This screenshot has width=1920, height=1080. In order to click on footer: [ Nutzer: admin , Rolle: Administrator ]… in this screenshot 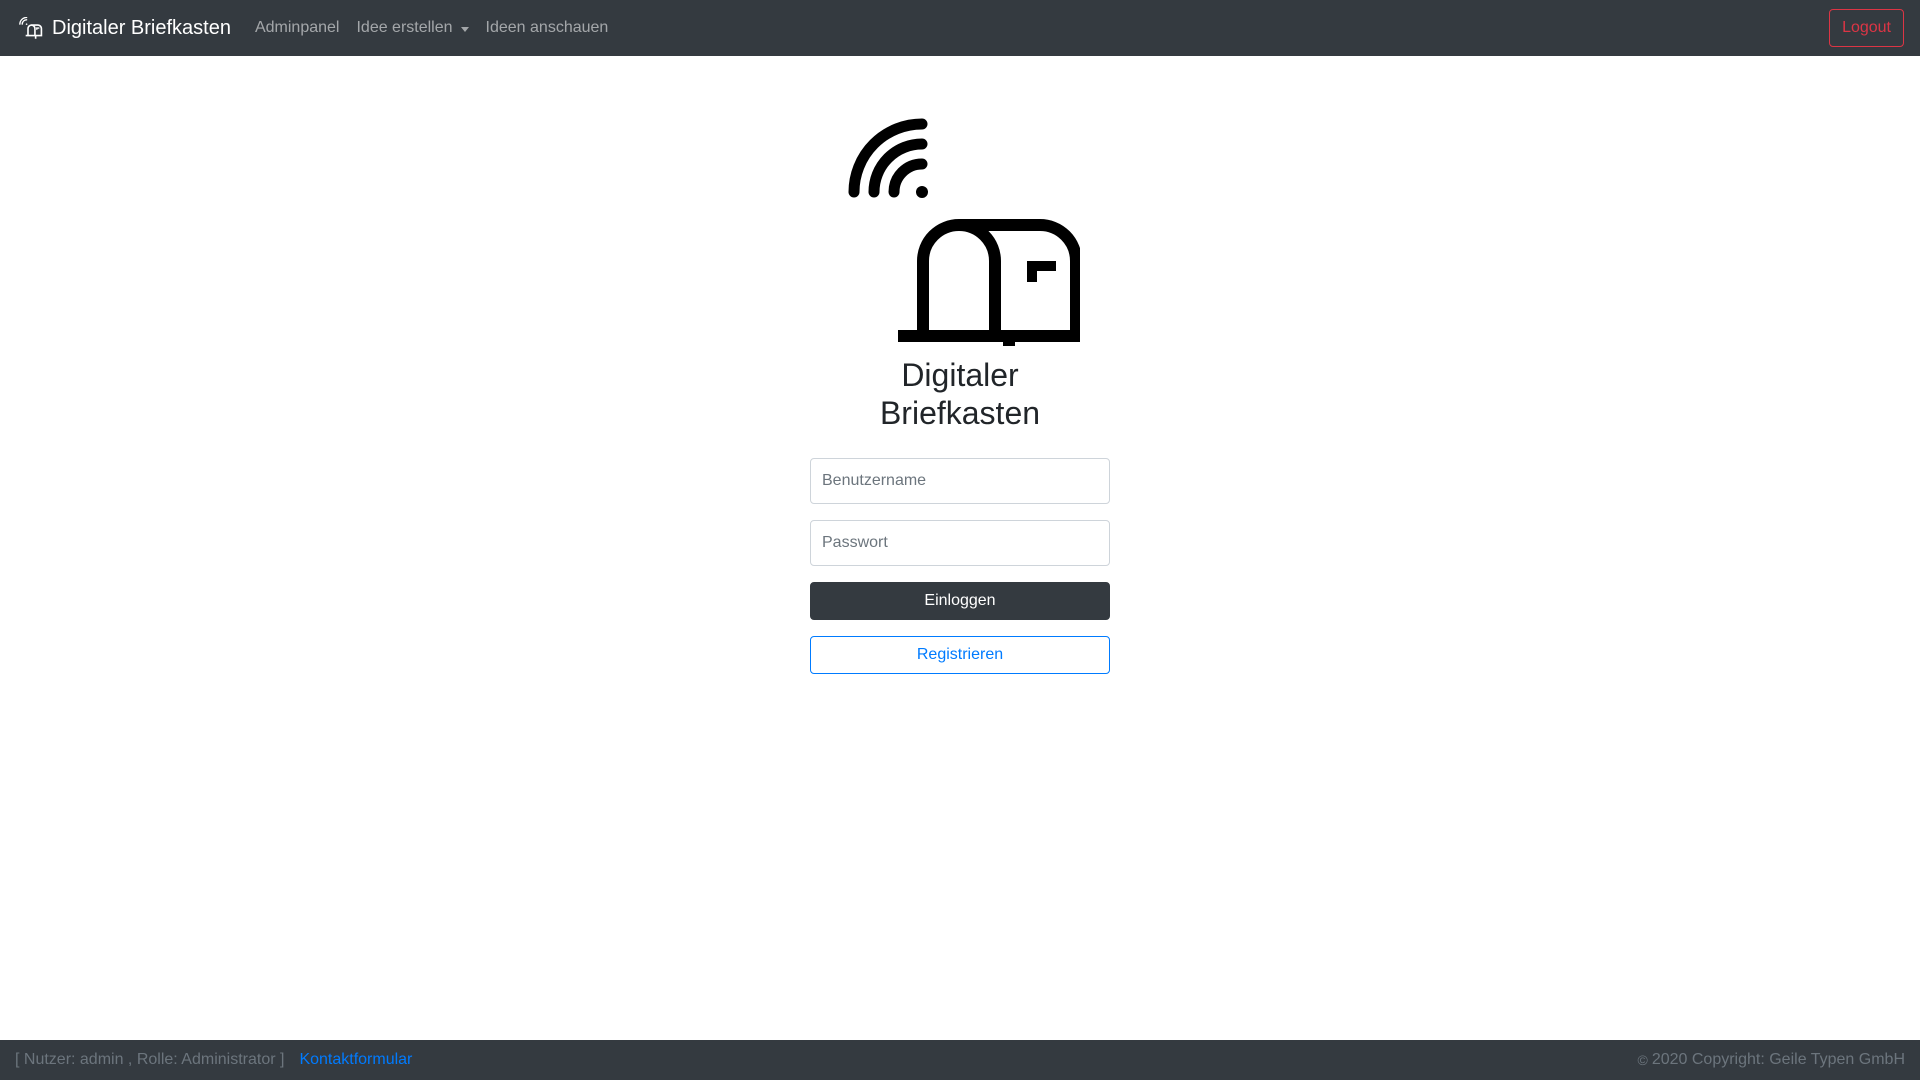, I will do `click(960, 1060)`.